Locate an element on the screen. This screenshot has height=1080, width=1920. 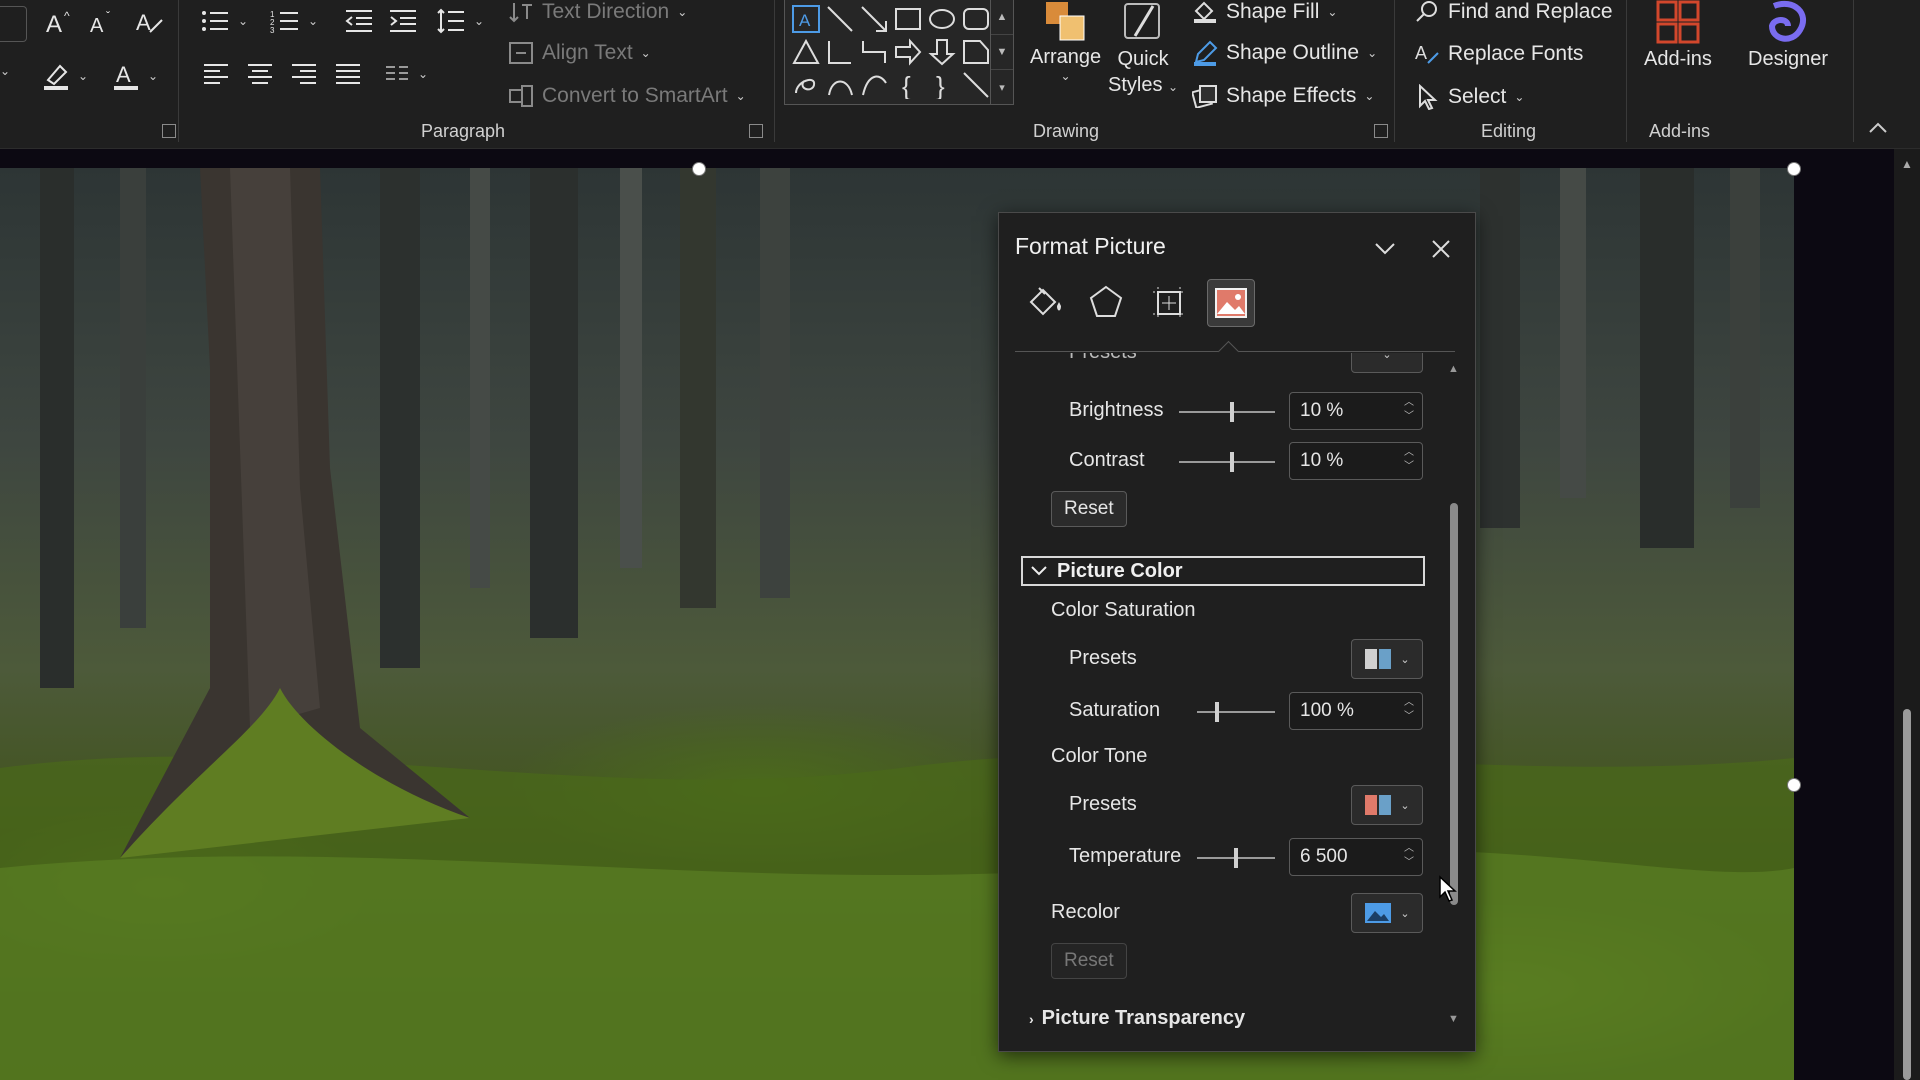
pane-scroll-up-icon: ▲ is located at coordinates (1453, 369).